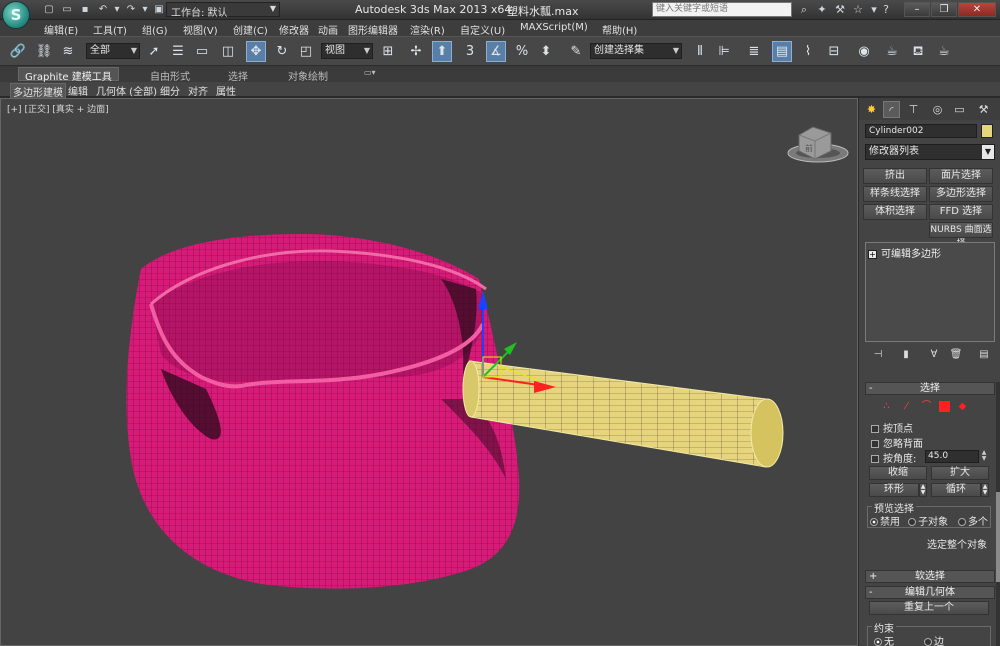 Image resolution: width=1000 pixels, height=646 pixels. What do you see at coordinates (895, 212) in the screenshot?
I see `volume-select-button: 体积选择` at bounding box center [895, 212].